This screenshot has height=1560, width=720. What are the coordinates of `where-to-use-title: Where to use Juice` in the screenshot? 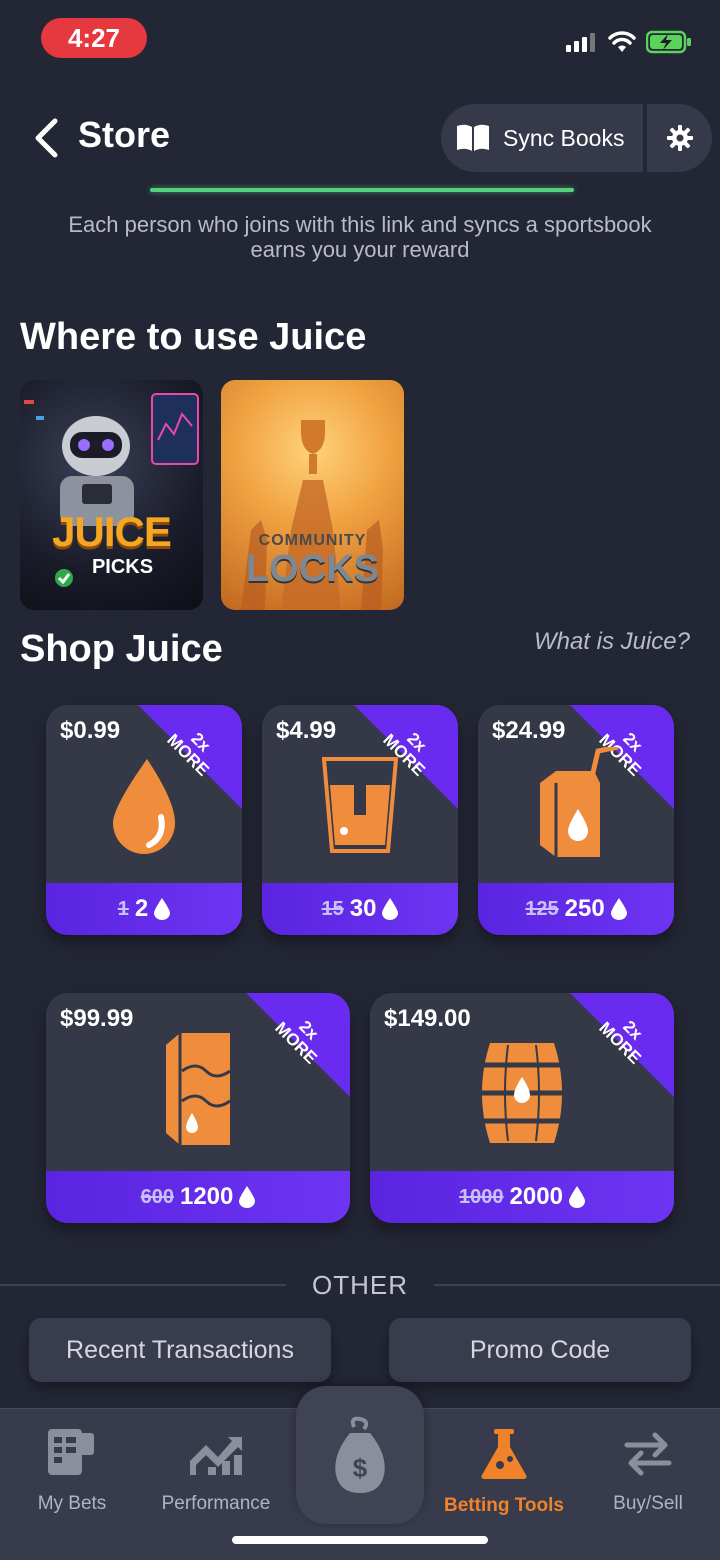 It's located at (193, 337).